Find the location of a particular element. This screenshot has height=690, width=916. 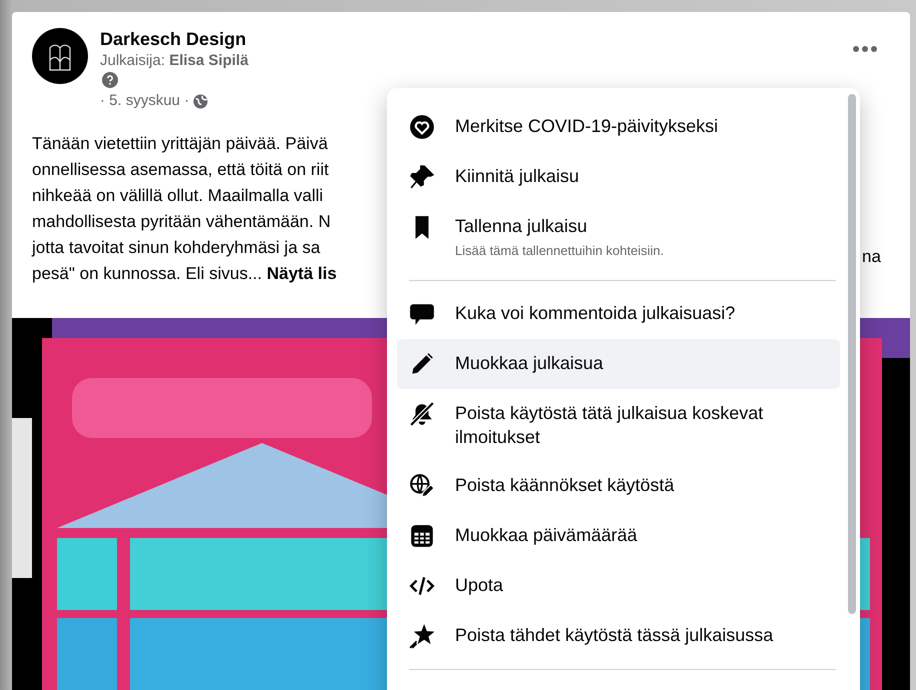

post-date: · 5. syyskuu · is located at coordinates (145, 101).